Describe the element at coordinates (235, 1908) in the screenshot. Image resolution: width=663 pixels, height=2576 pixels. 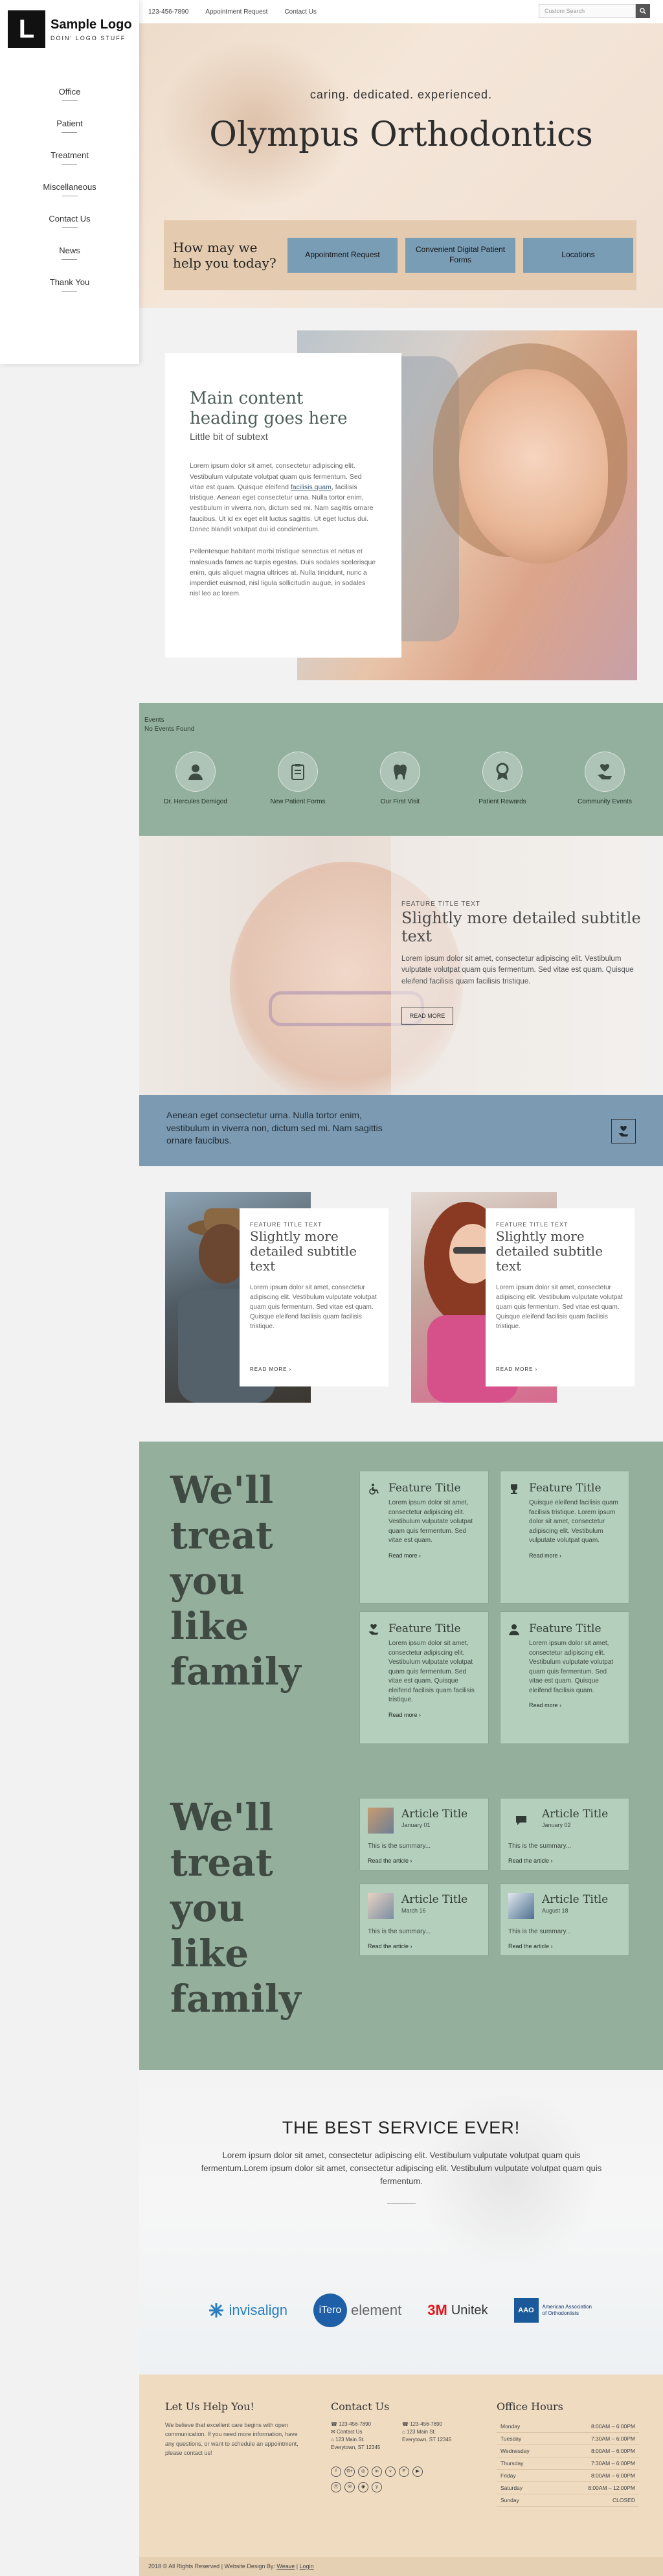
I see `family-headline-2: We'll treat you like family` at that location.